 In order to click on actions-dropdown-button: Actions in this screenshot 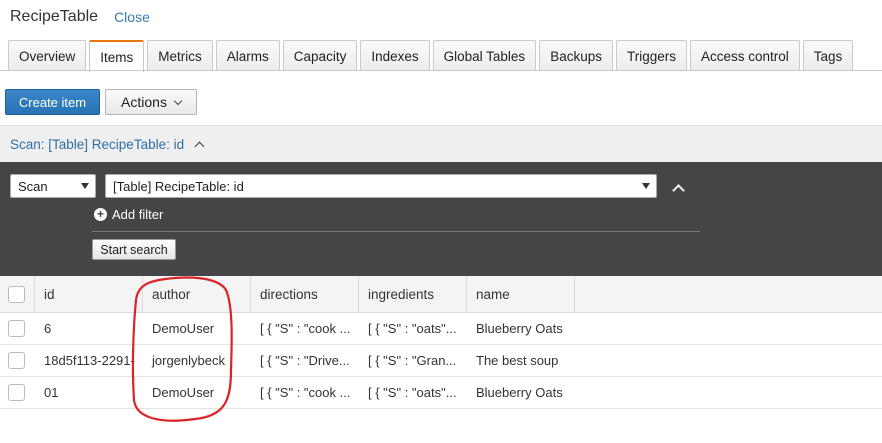, I will do `click(151, 102)`.